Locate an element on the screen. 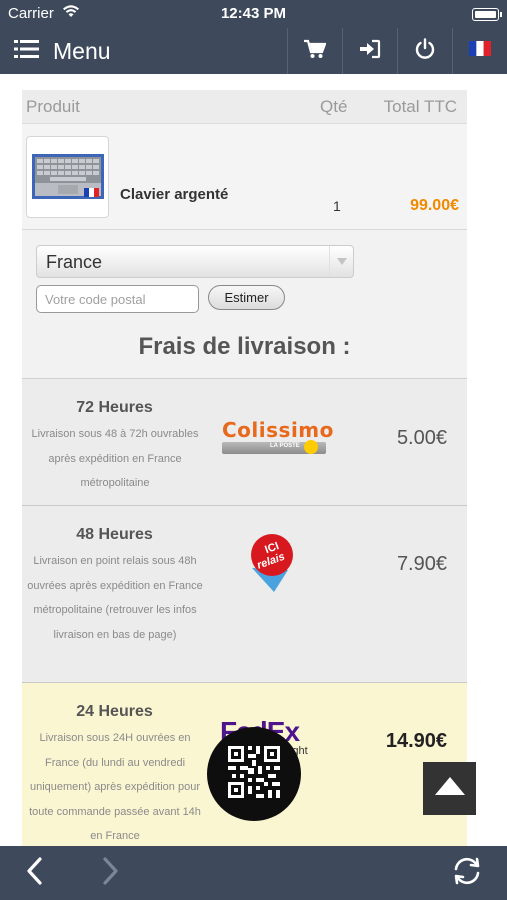 This screenshot has height=900, width=507. scroll-to-top-button is located at coordinates (449, 788).